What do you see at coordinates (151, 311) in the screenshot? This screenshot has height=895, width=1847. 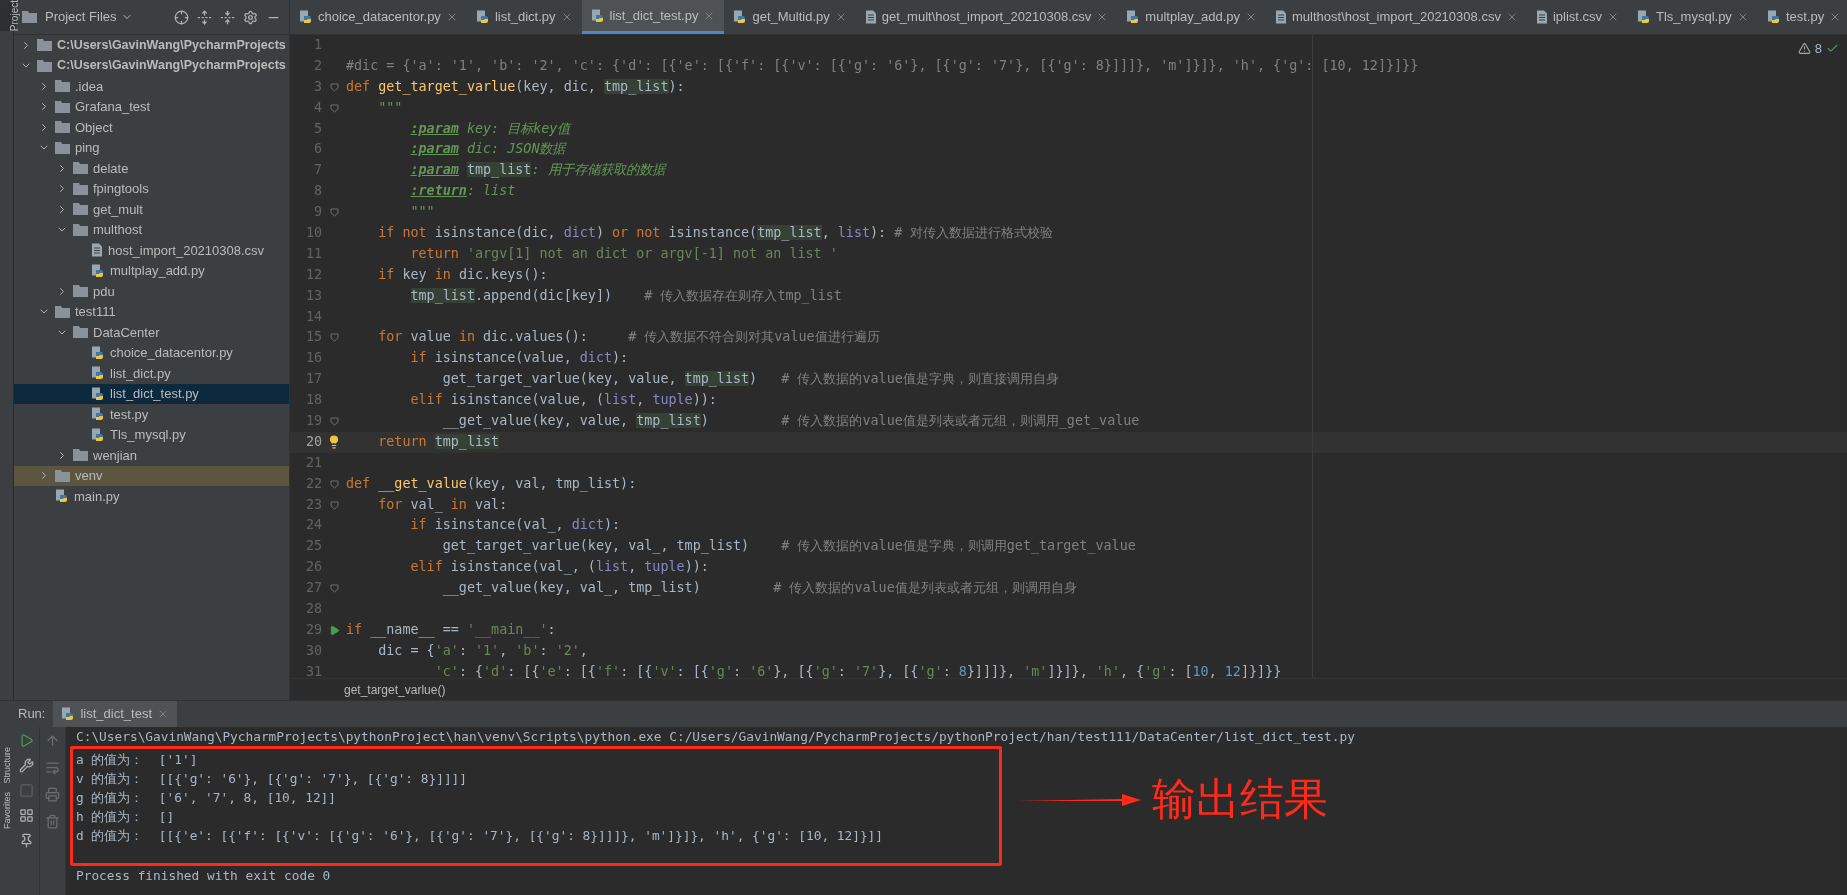 I see `tree-item: test111` at bounding box center [151, 311].